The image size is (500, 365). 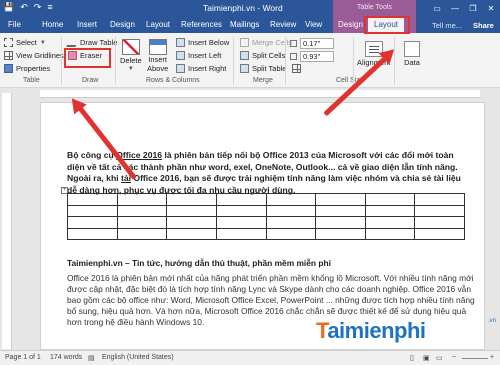 I want to click on tab-home: Home, so click(x=52, y=24).